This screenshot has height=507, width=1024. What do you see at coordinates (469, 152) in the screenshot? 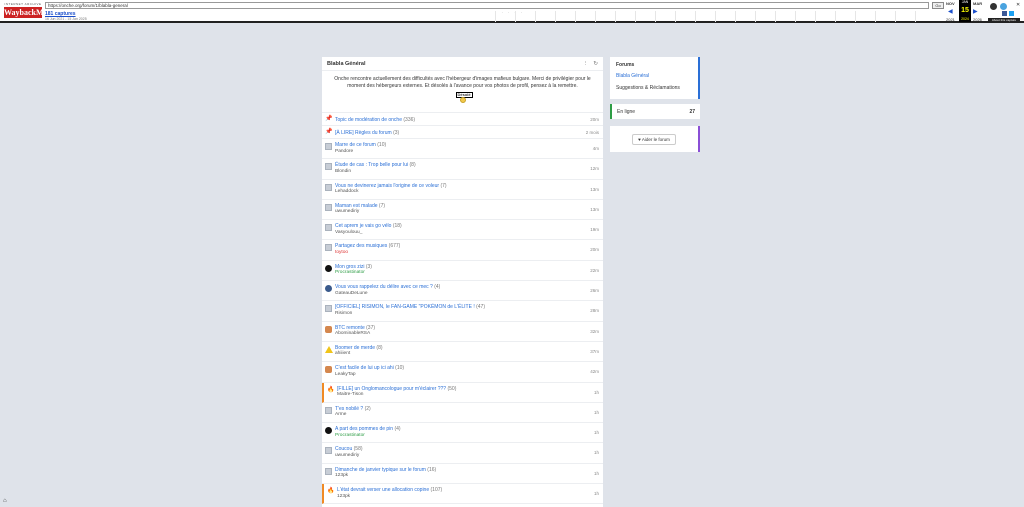
I see `topic-author: Pandore` at bounding box center [469, 152].